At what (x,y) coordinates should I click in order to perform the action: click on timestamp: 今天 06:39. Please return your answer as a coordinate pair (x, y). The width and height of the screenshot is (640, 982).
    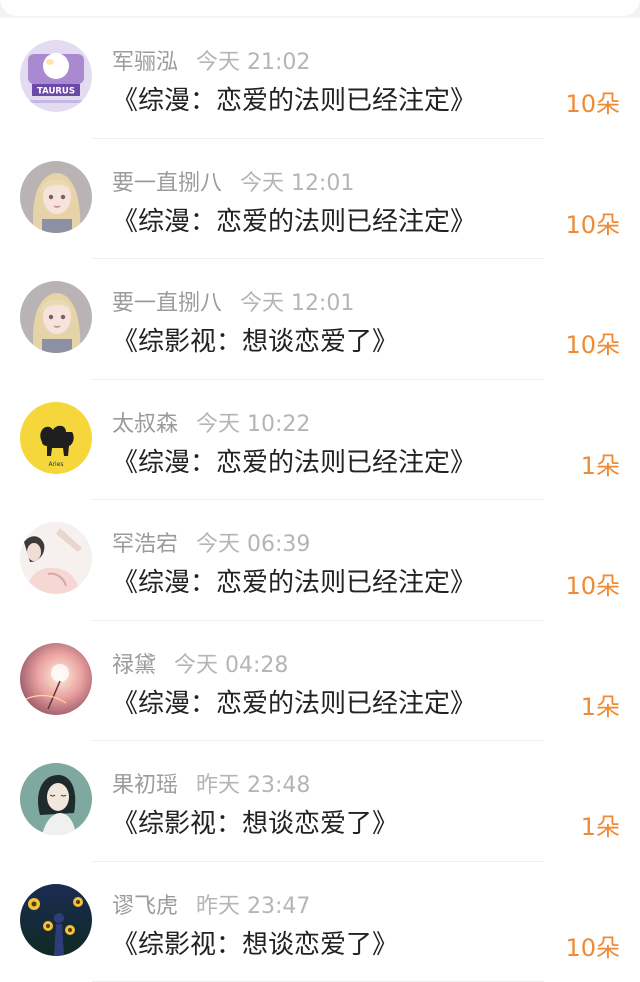
    Looking at the image, I should click on (253, 544).